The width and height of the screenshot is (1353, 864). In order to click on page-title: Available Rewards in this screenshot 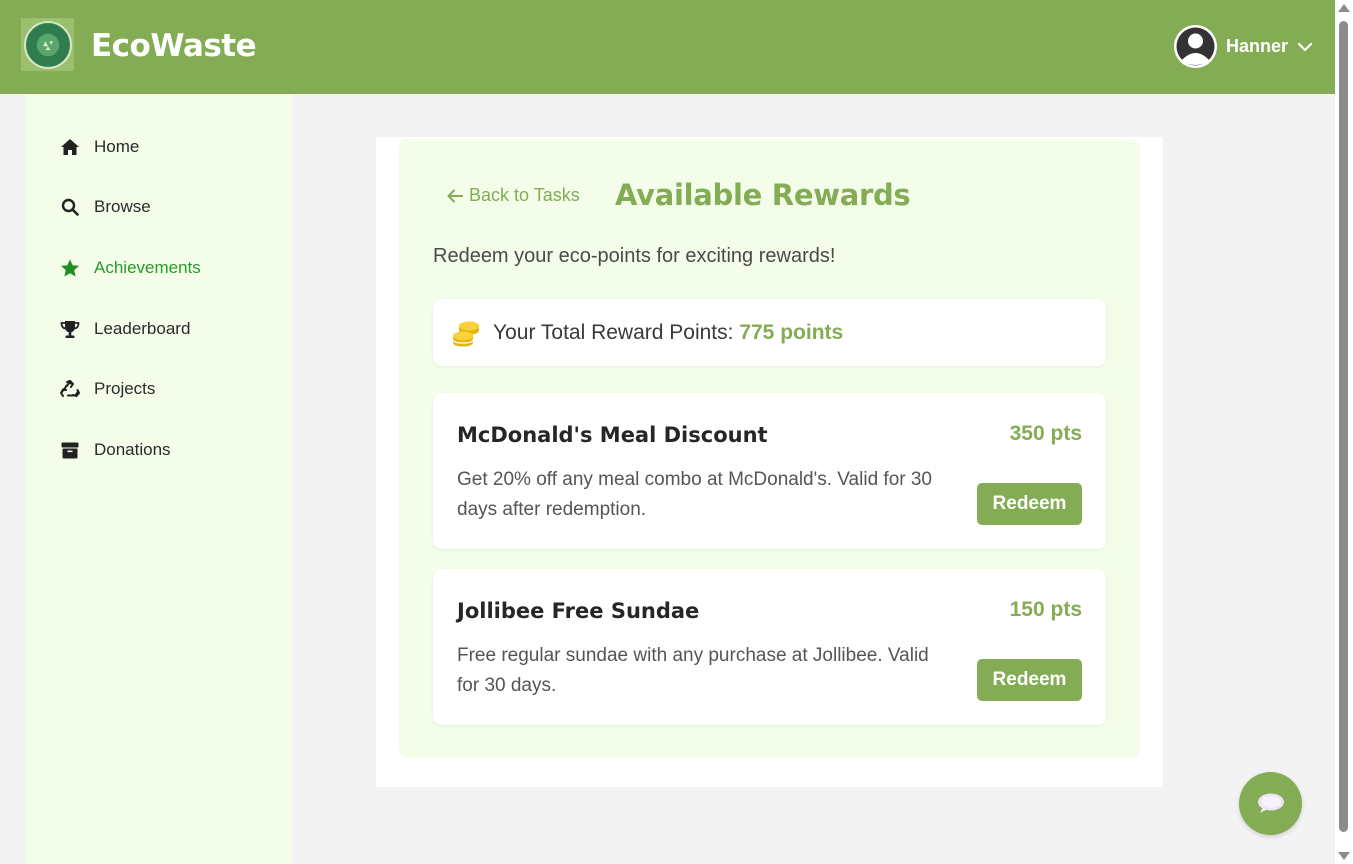, I will do `click(763, 195)`.